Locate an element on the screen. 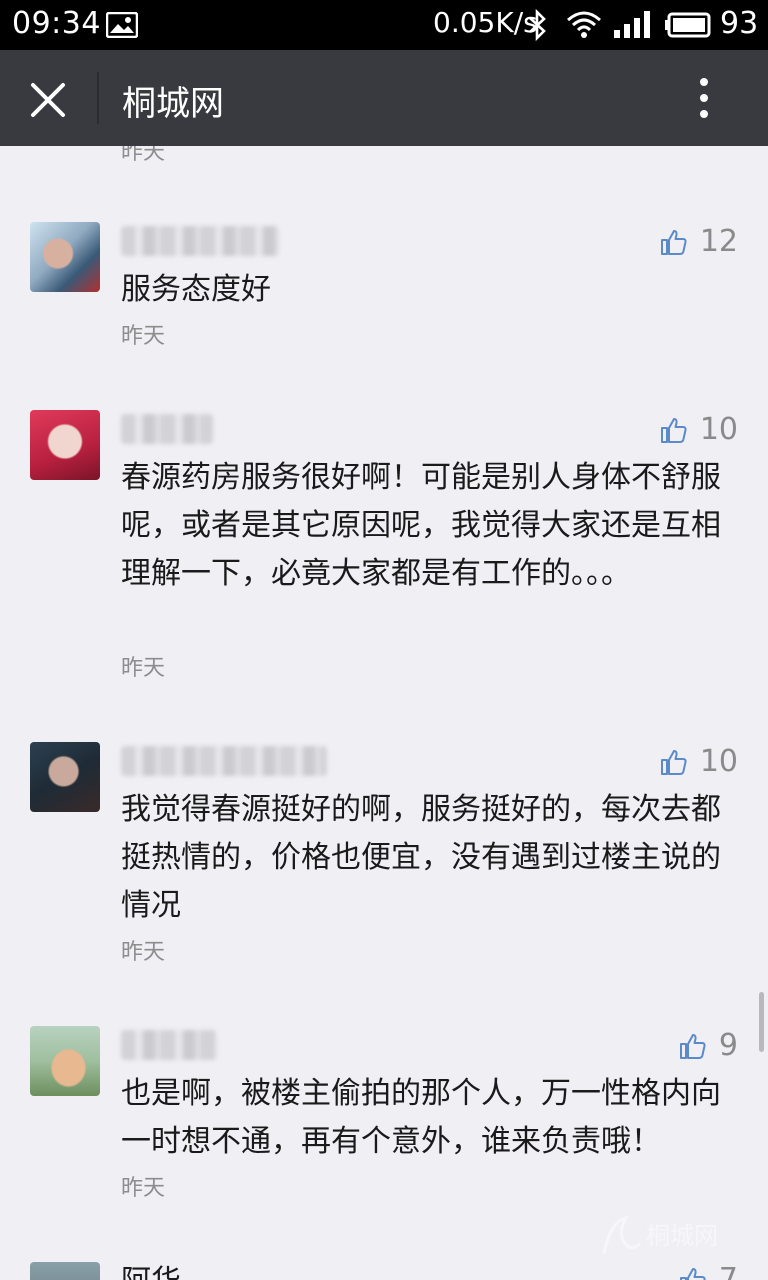 Image resolution: width=768 pixels, height=1280 pixels. like-count: 9 is located at coordinates (728, 1045).